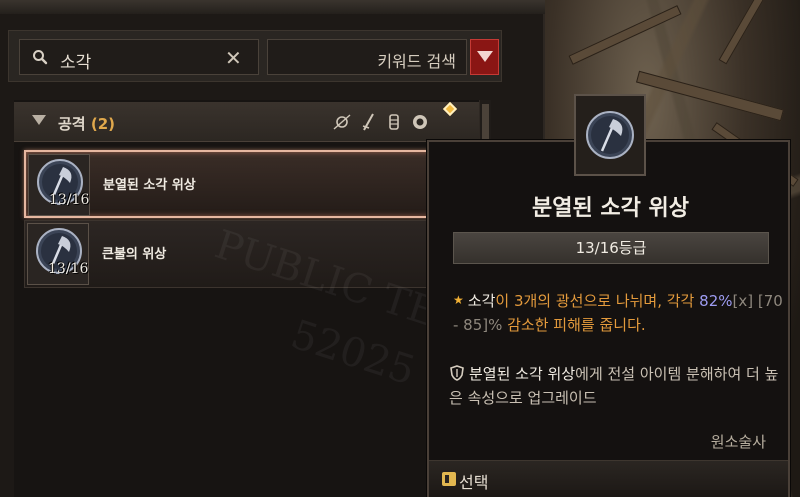  What do you see at coordinates (485, 122) in the screenshot?
I see `scrollbar-thumb` at bounding box center [485, 122].